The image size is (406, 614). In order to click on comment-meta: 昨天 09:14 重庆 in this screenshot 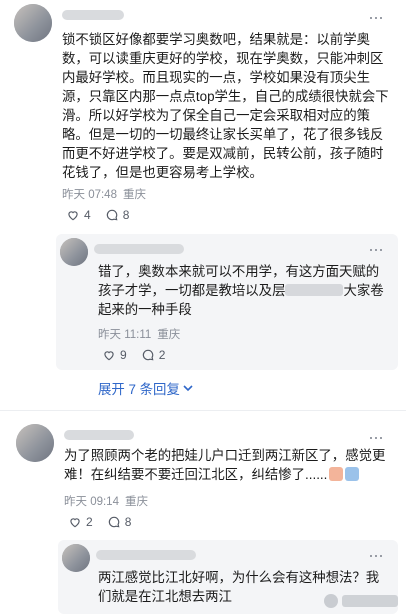, I will do `click(109, 501)`.